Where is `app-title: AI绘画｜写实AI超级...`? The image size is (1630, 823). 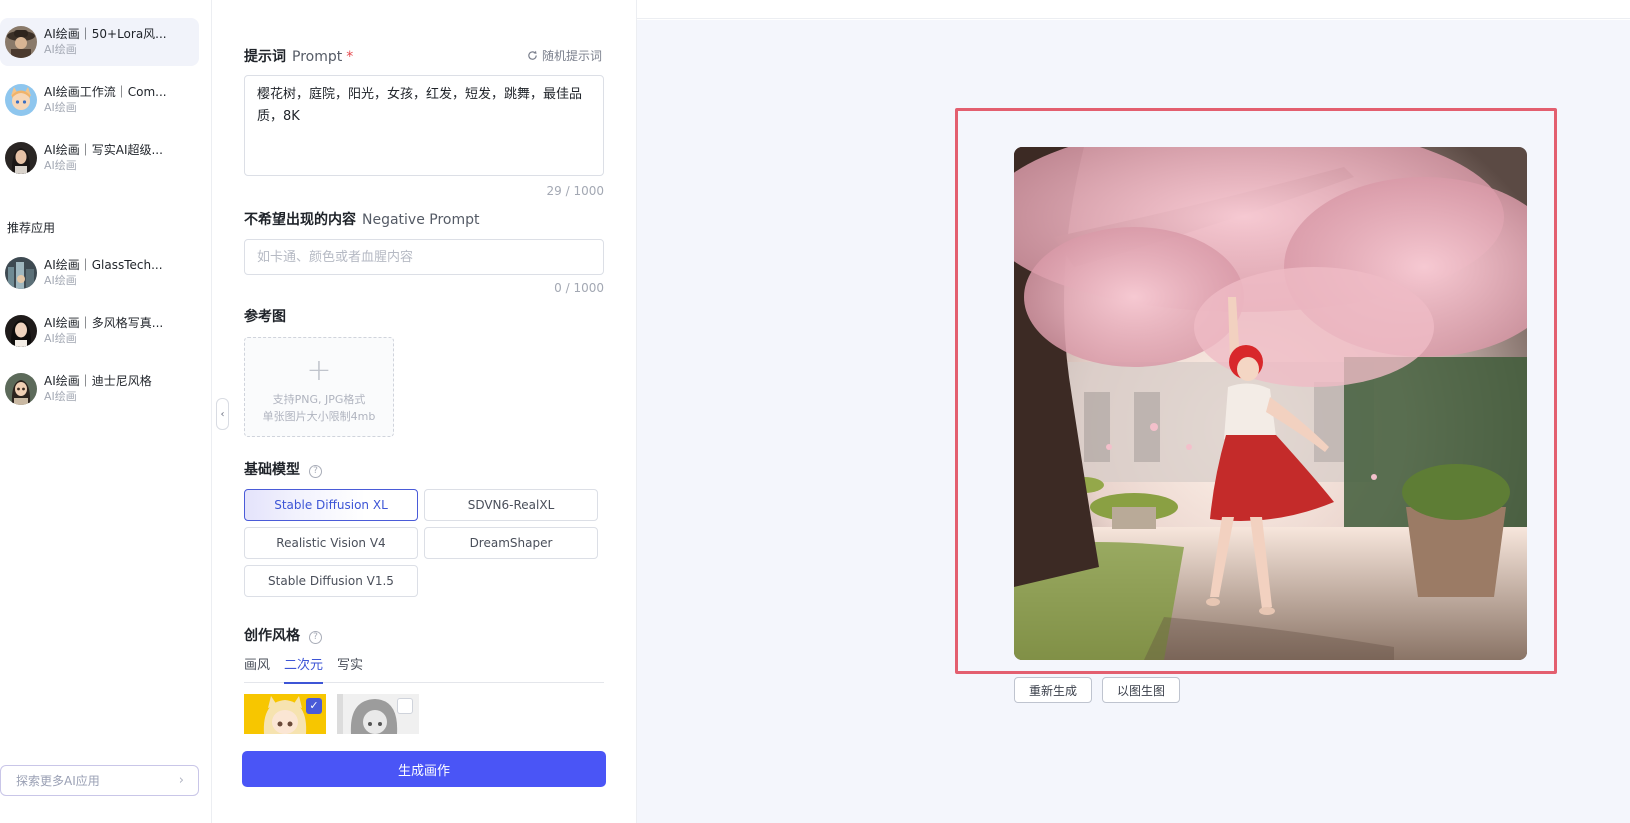
app-title: AI绘画｜写实AI超级... is located at coordinates (103, 150).